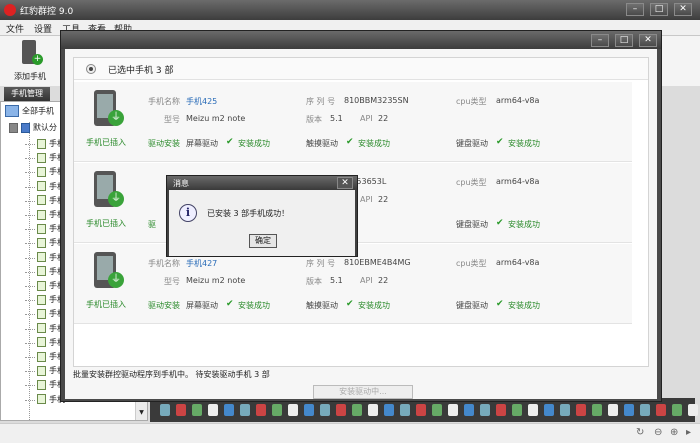  I want to click on menu-file: 文件, so click(15, 28).